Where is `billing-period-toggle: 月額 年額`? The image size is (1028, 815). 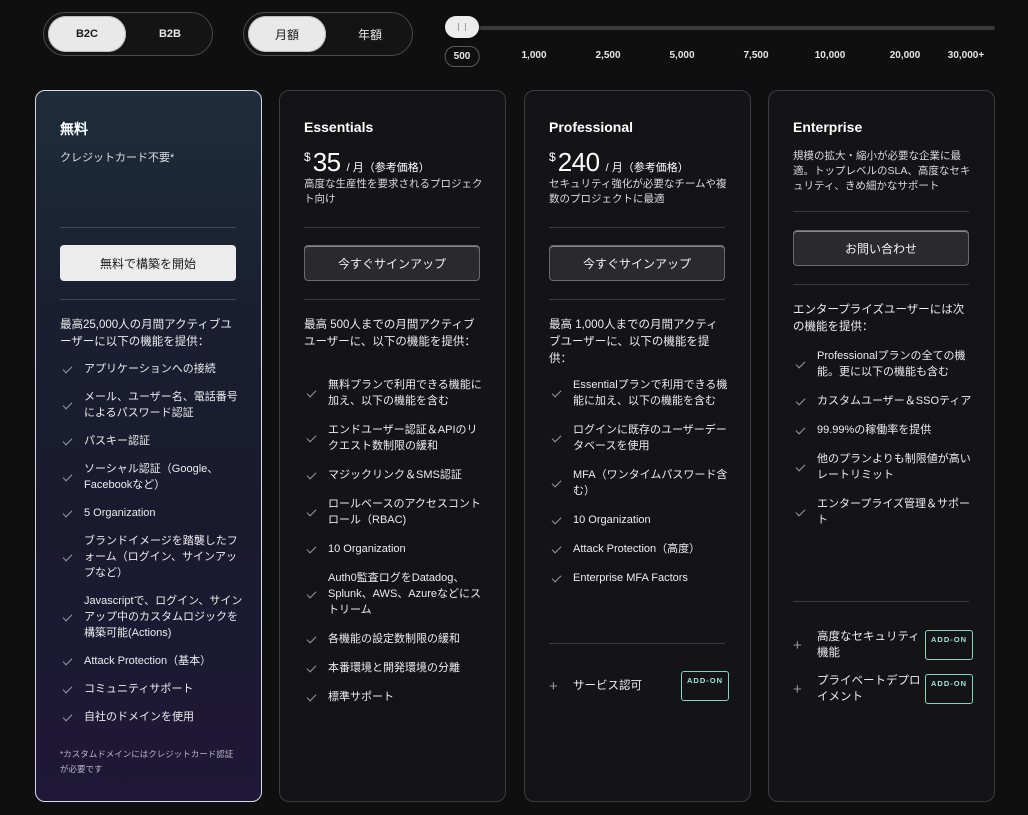 billing-period-toggle: 月額 年額 is located at coordinates (328, 34).